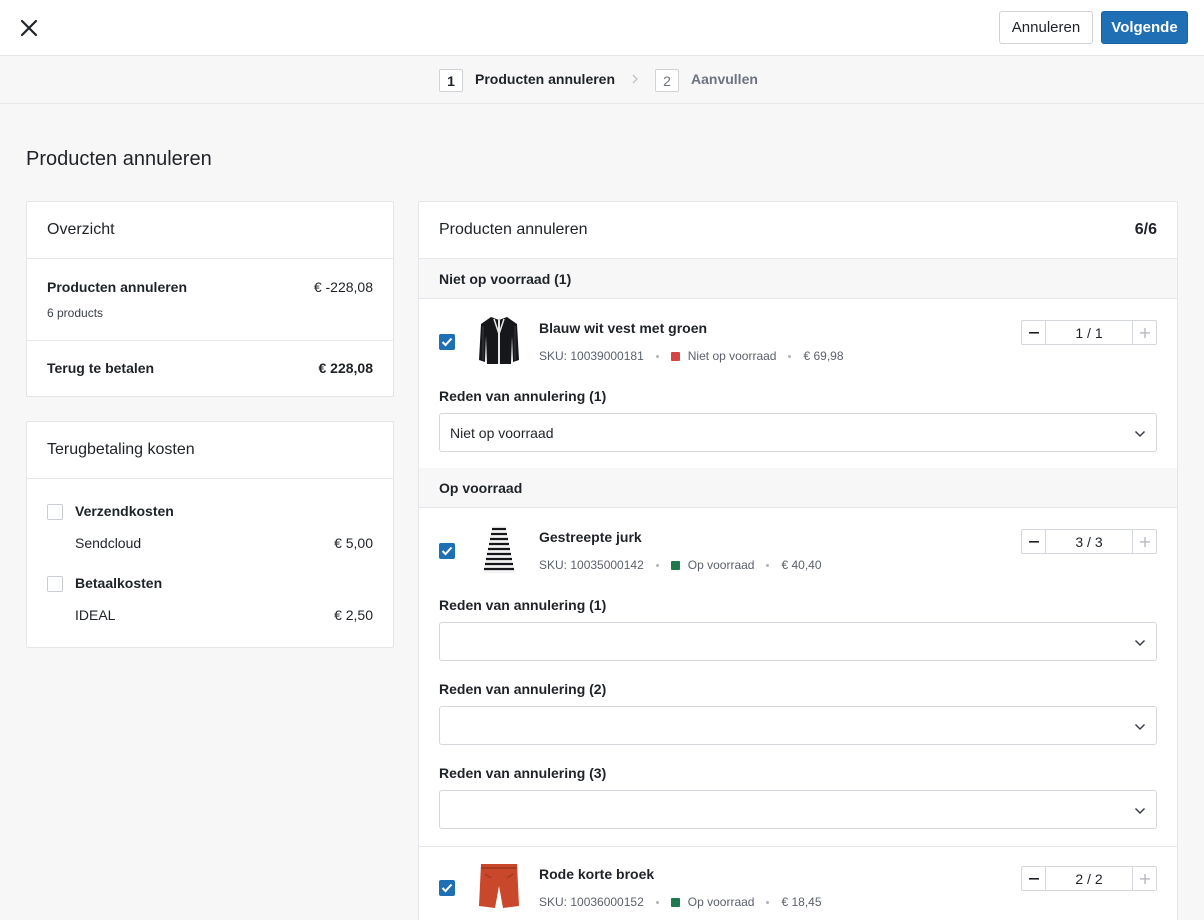  What do you see at coordinates (798, 725) in the screenshot?
I see `product-2-reason-2-select` at bounding box center [798, 725].